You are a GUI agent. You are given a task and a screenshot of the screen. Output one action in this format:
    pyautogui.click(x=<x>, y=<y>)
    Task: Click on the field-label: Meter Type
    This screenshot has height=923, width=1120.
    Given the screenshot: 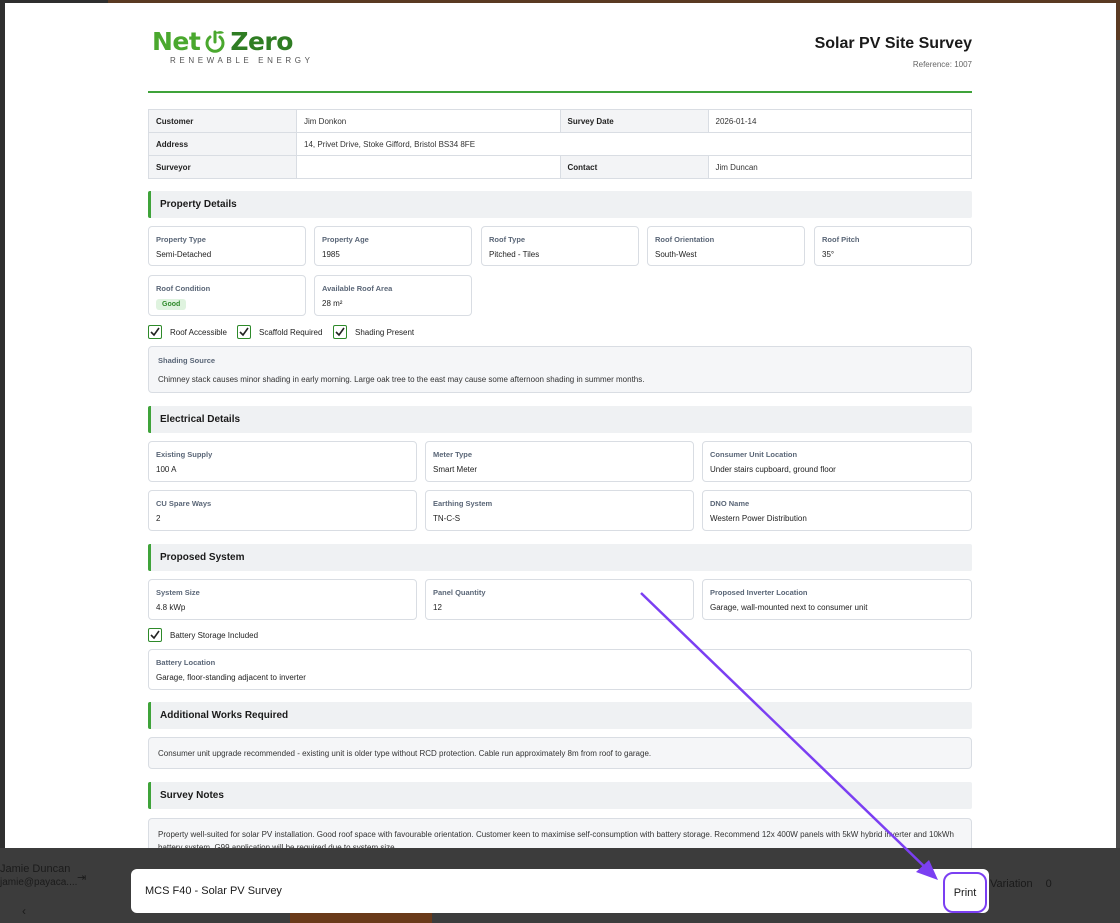 What is the action you would take?
    pyautogui.click(x=453, y=454)
    